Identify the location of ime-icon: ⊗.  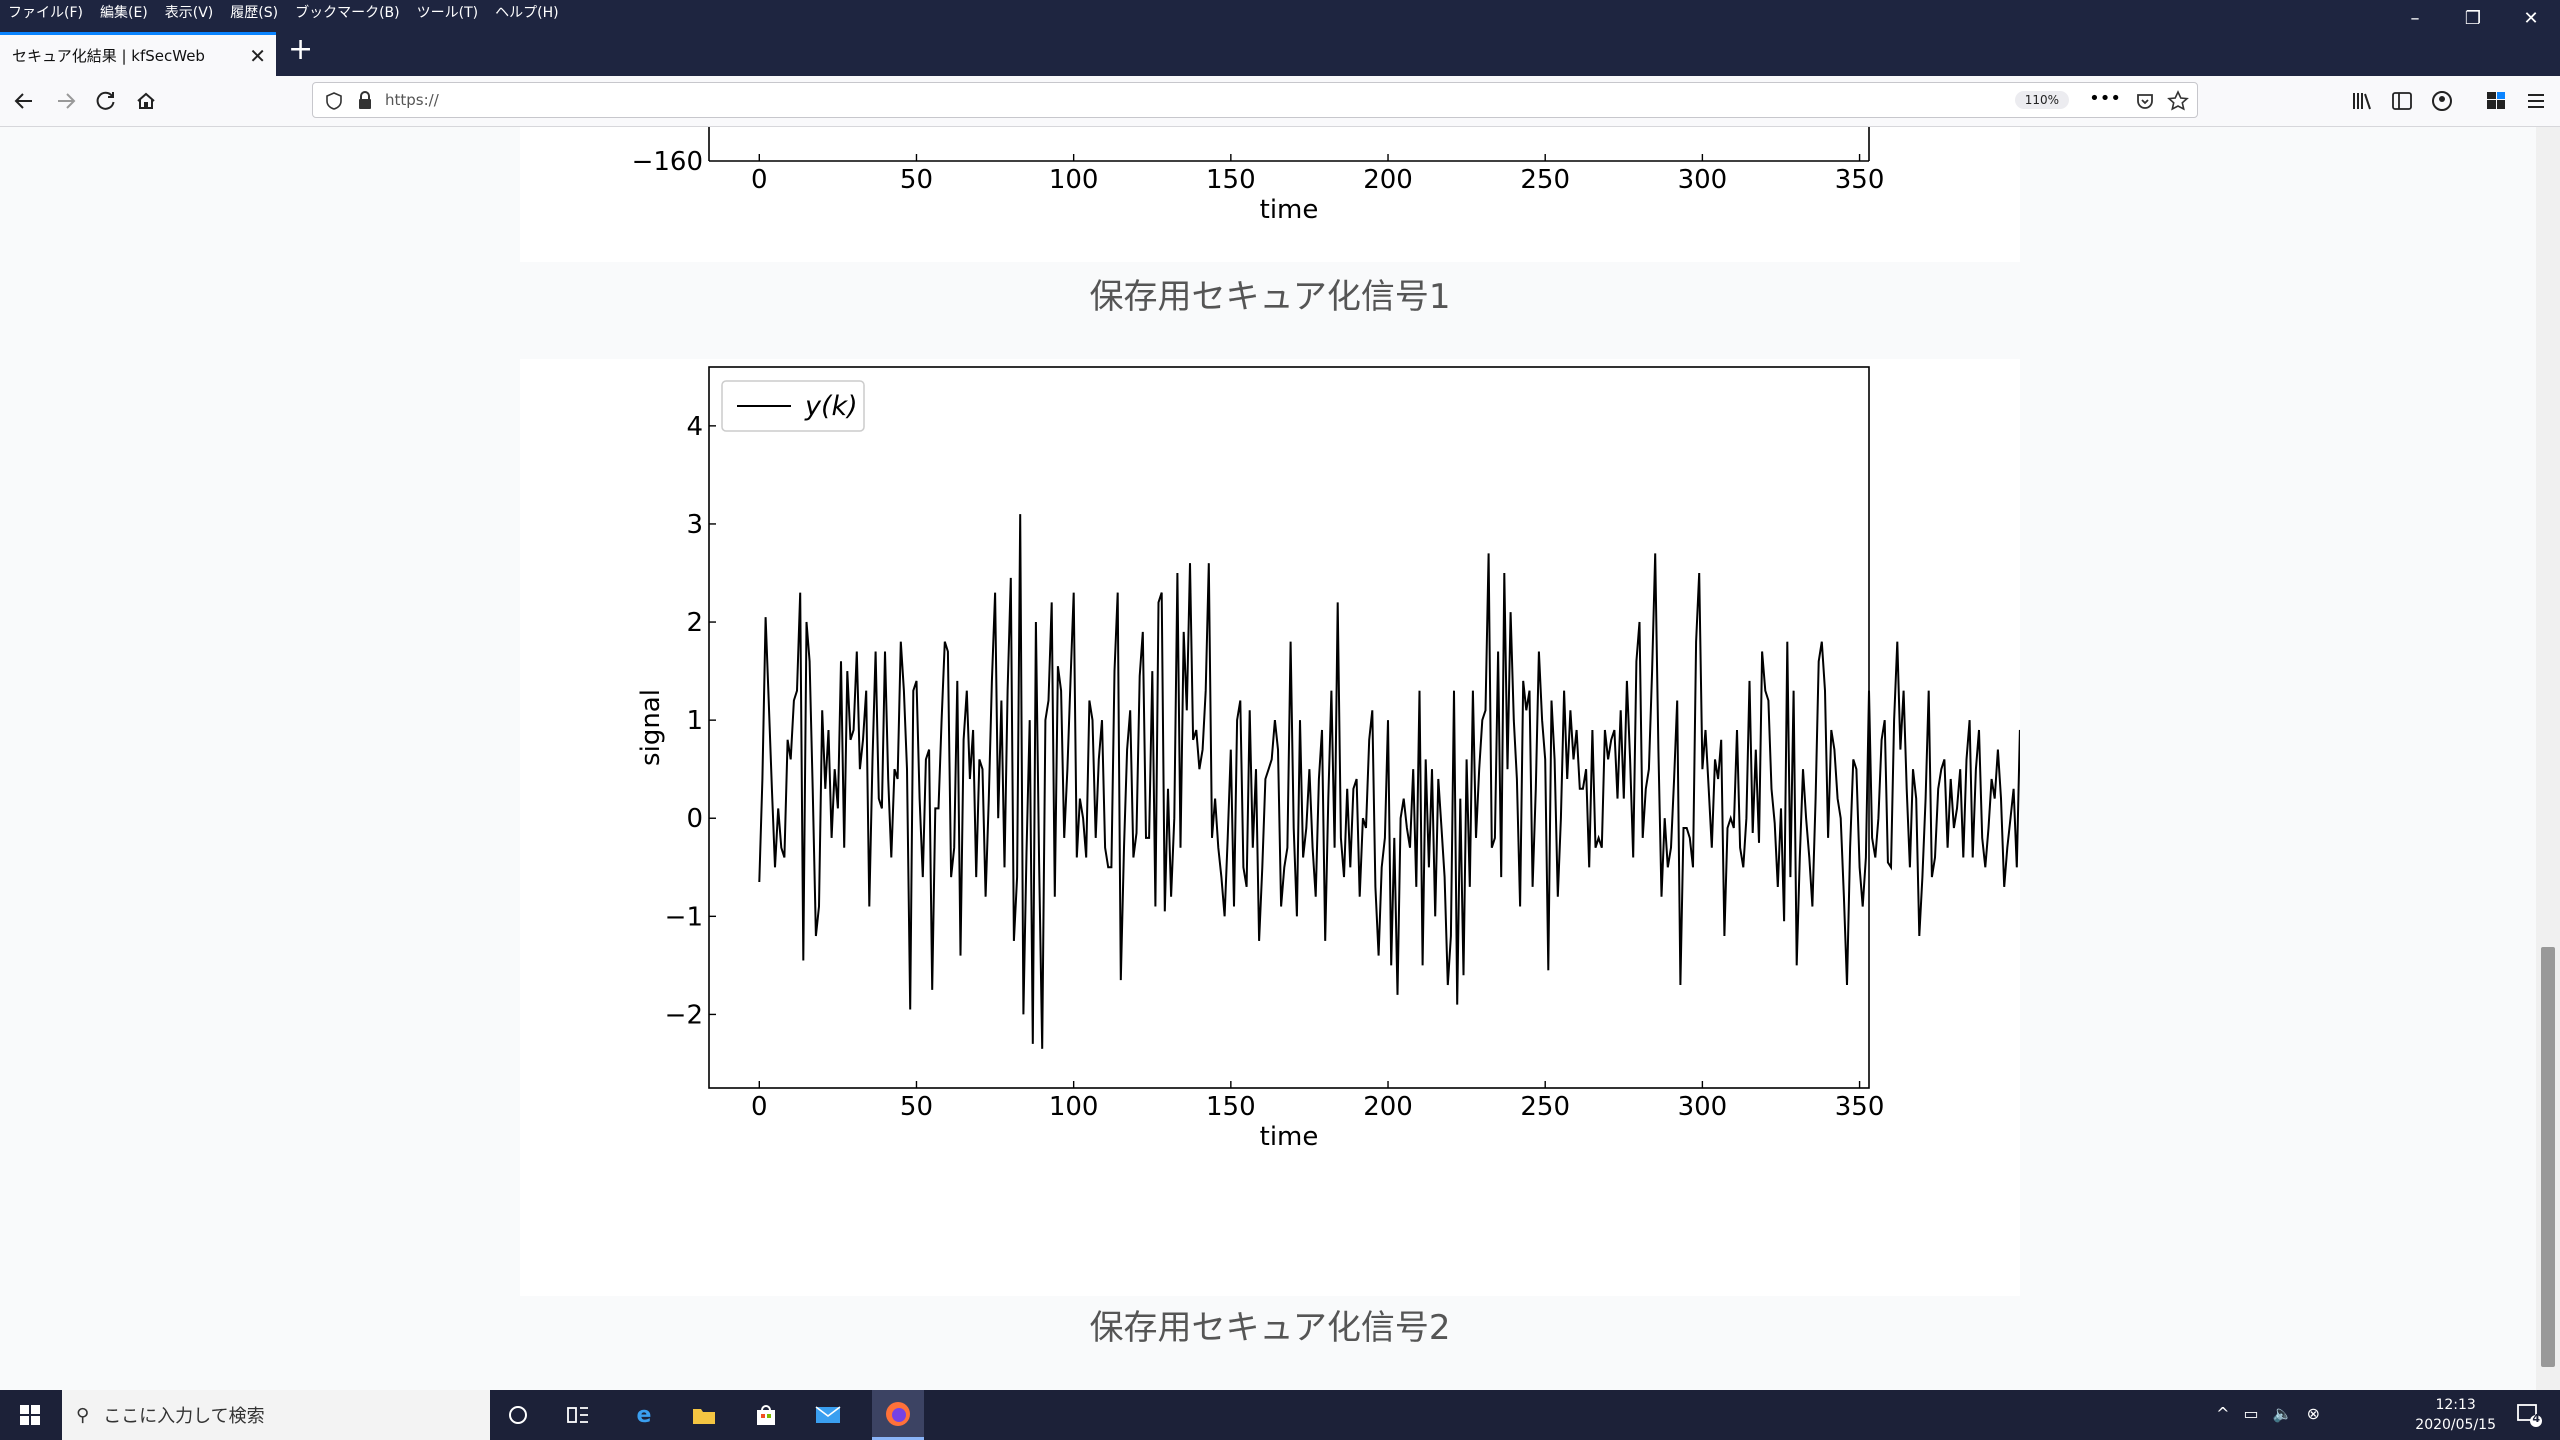
(2313, 1413).